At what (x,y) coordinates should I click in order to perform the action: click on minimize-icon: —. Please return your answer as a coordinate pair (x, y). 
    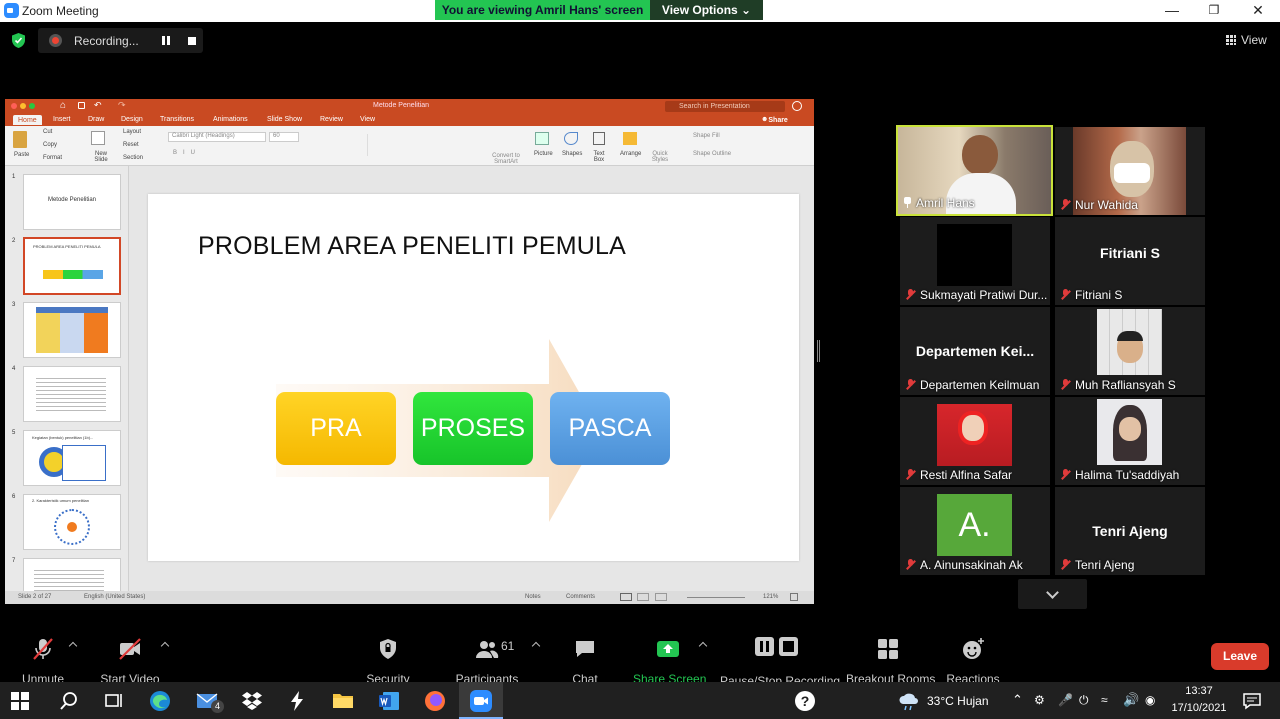
    Looking at the image, I should click on (1172, 11).